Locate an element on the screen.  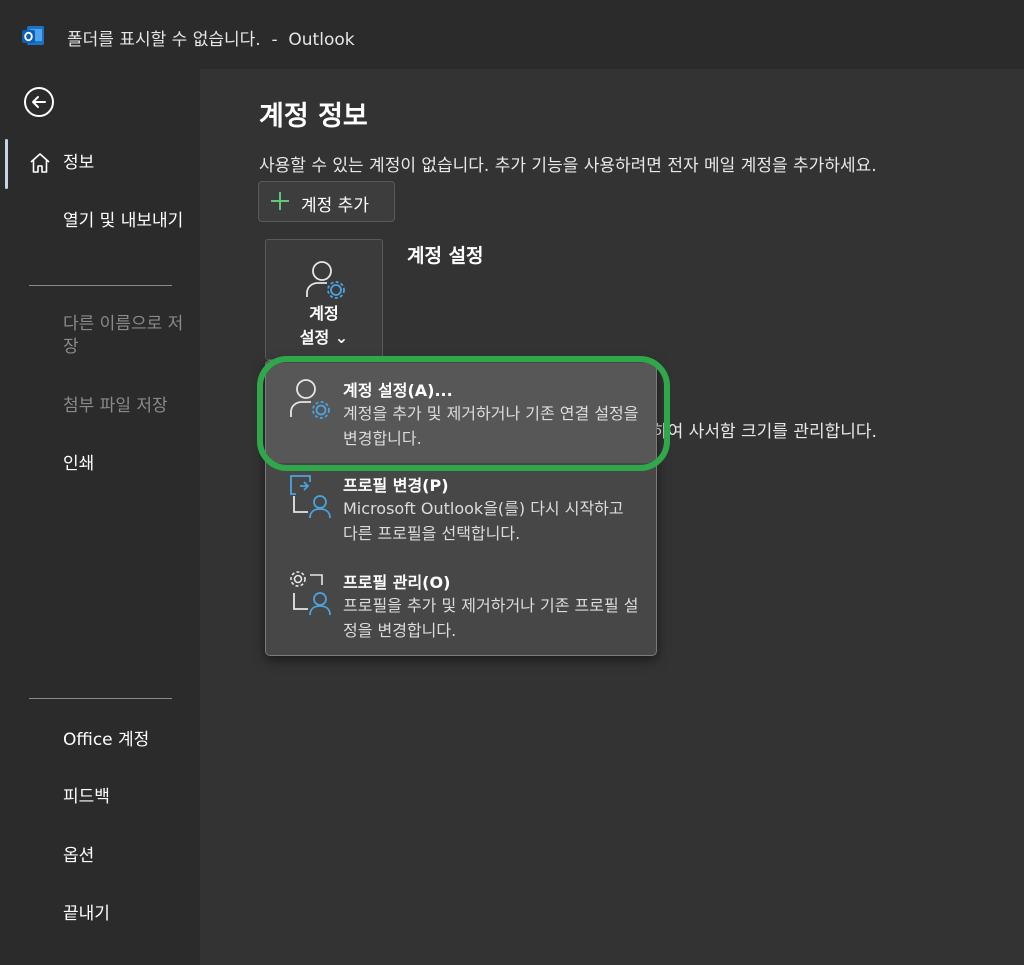
add-account-button: 계정 추가 is located at coordinates (326, 201).